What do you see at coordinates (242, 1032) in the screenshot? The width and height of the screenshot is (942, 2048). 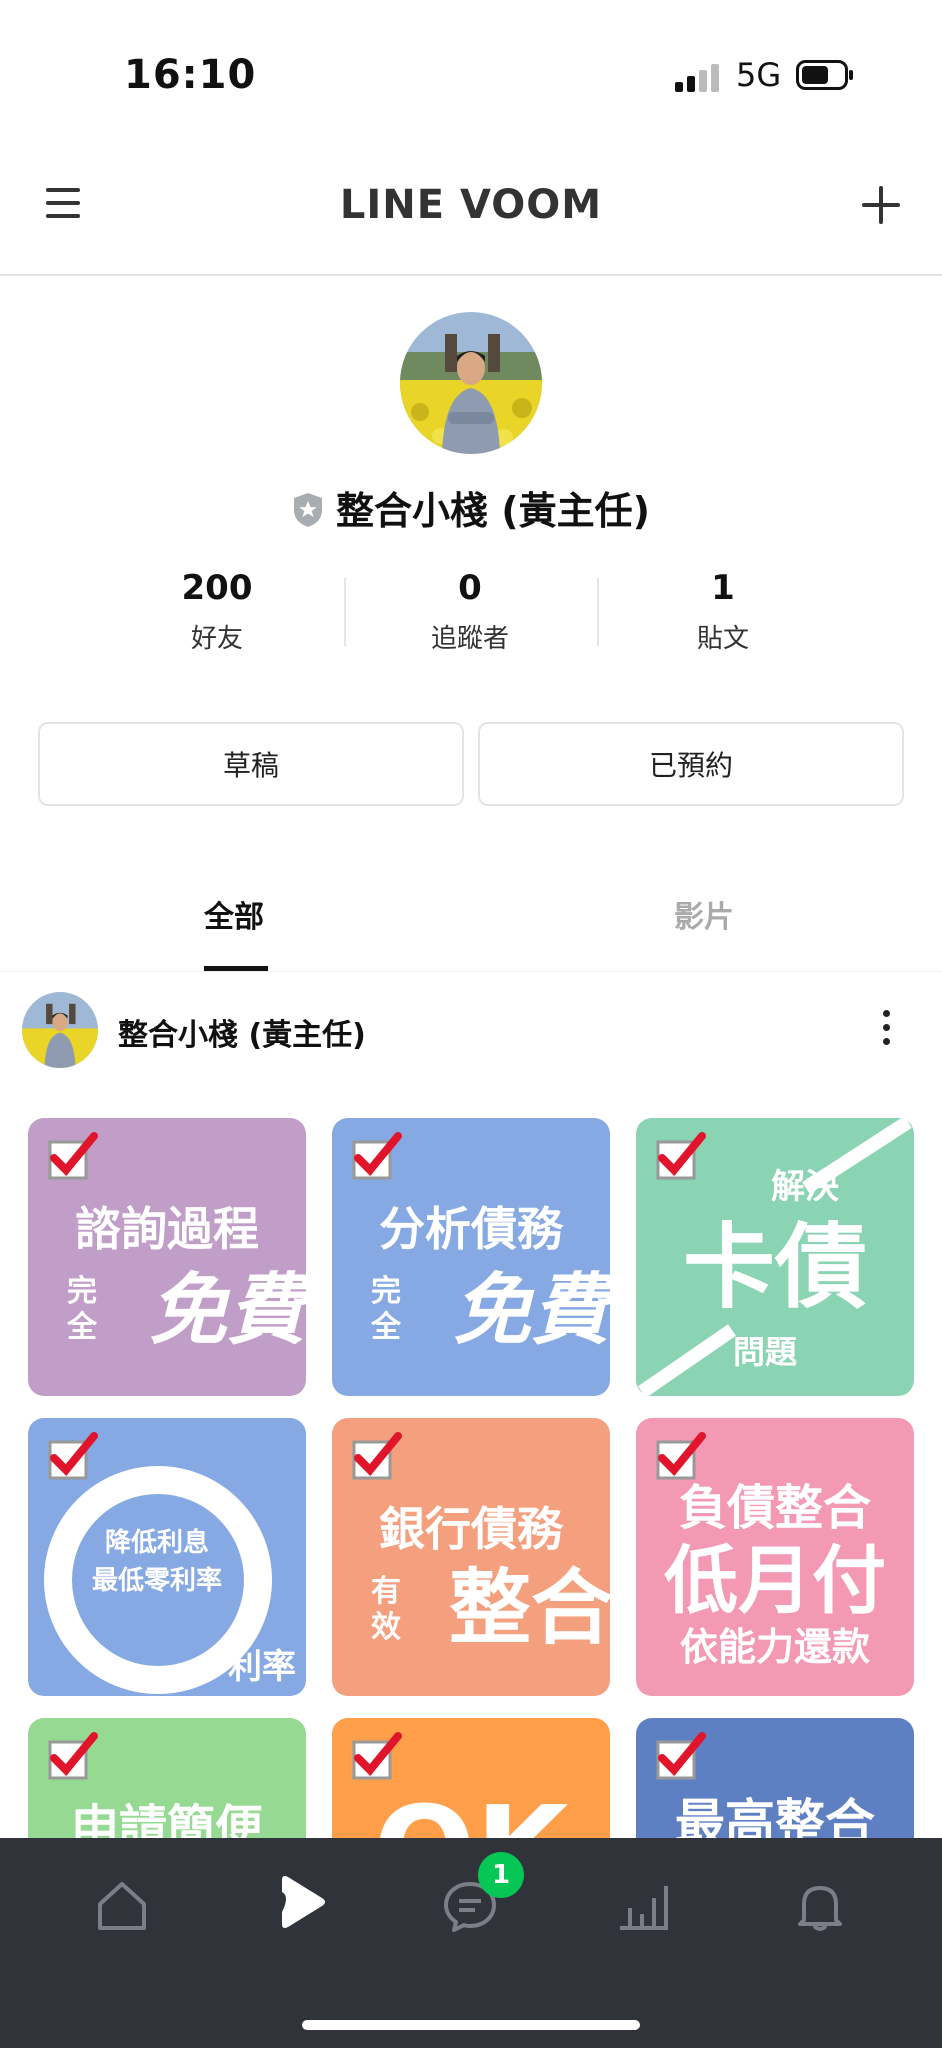 I see `post-author-name: 整合小棧 (黃主任)` at bounding box center [242, 1032].